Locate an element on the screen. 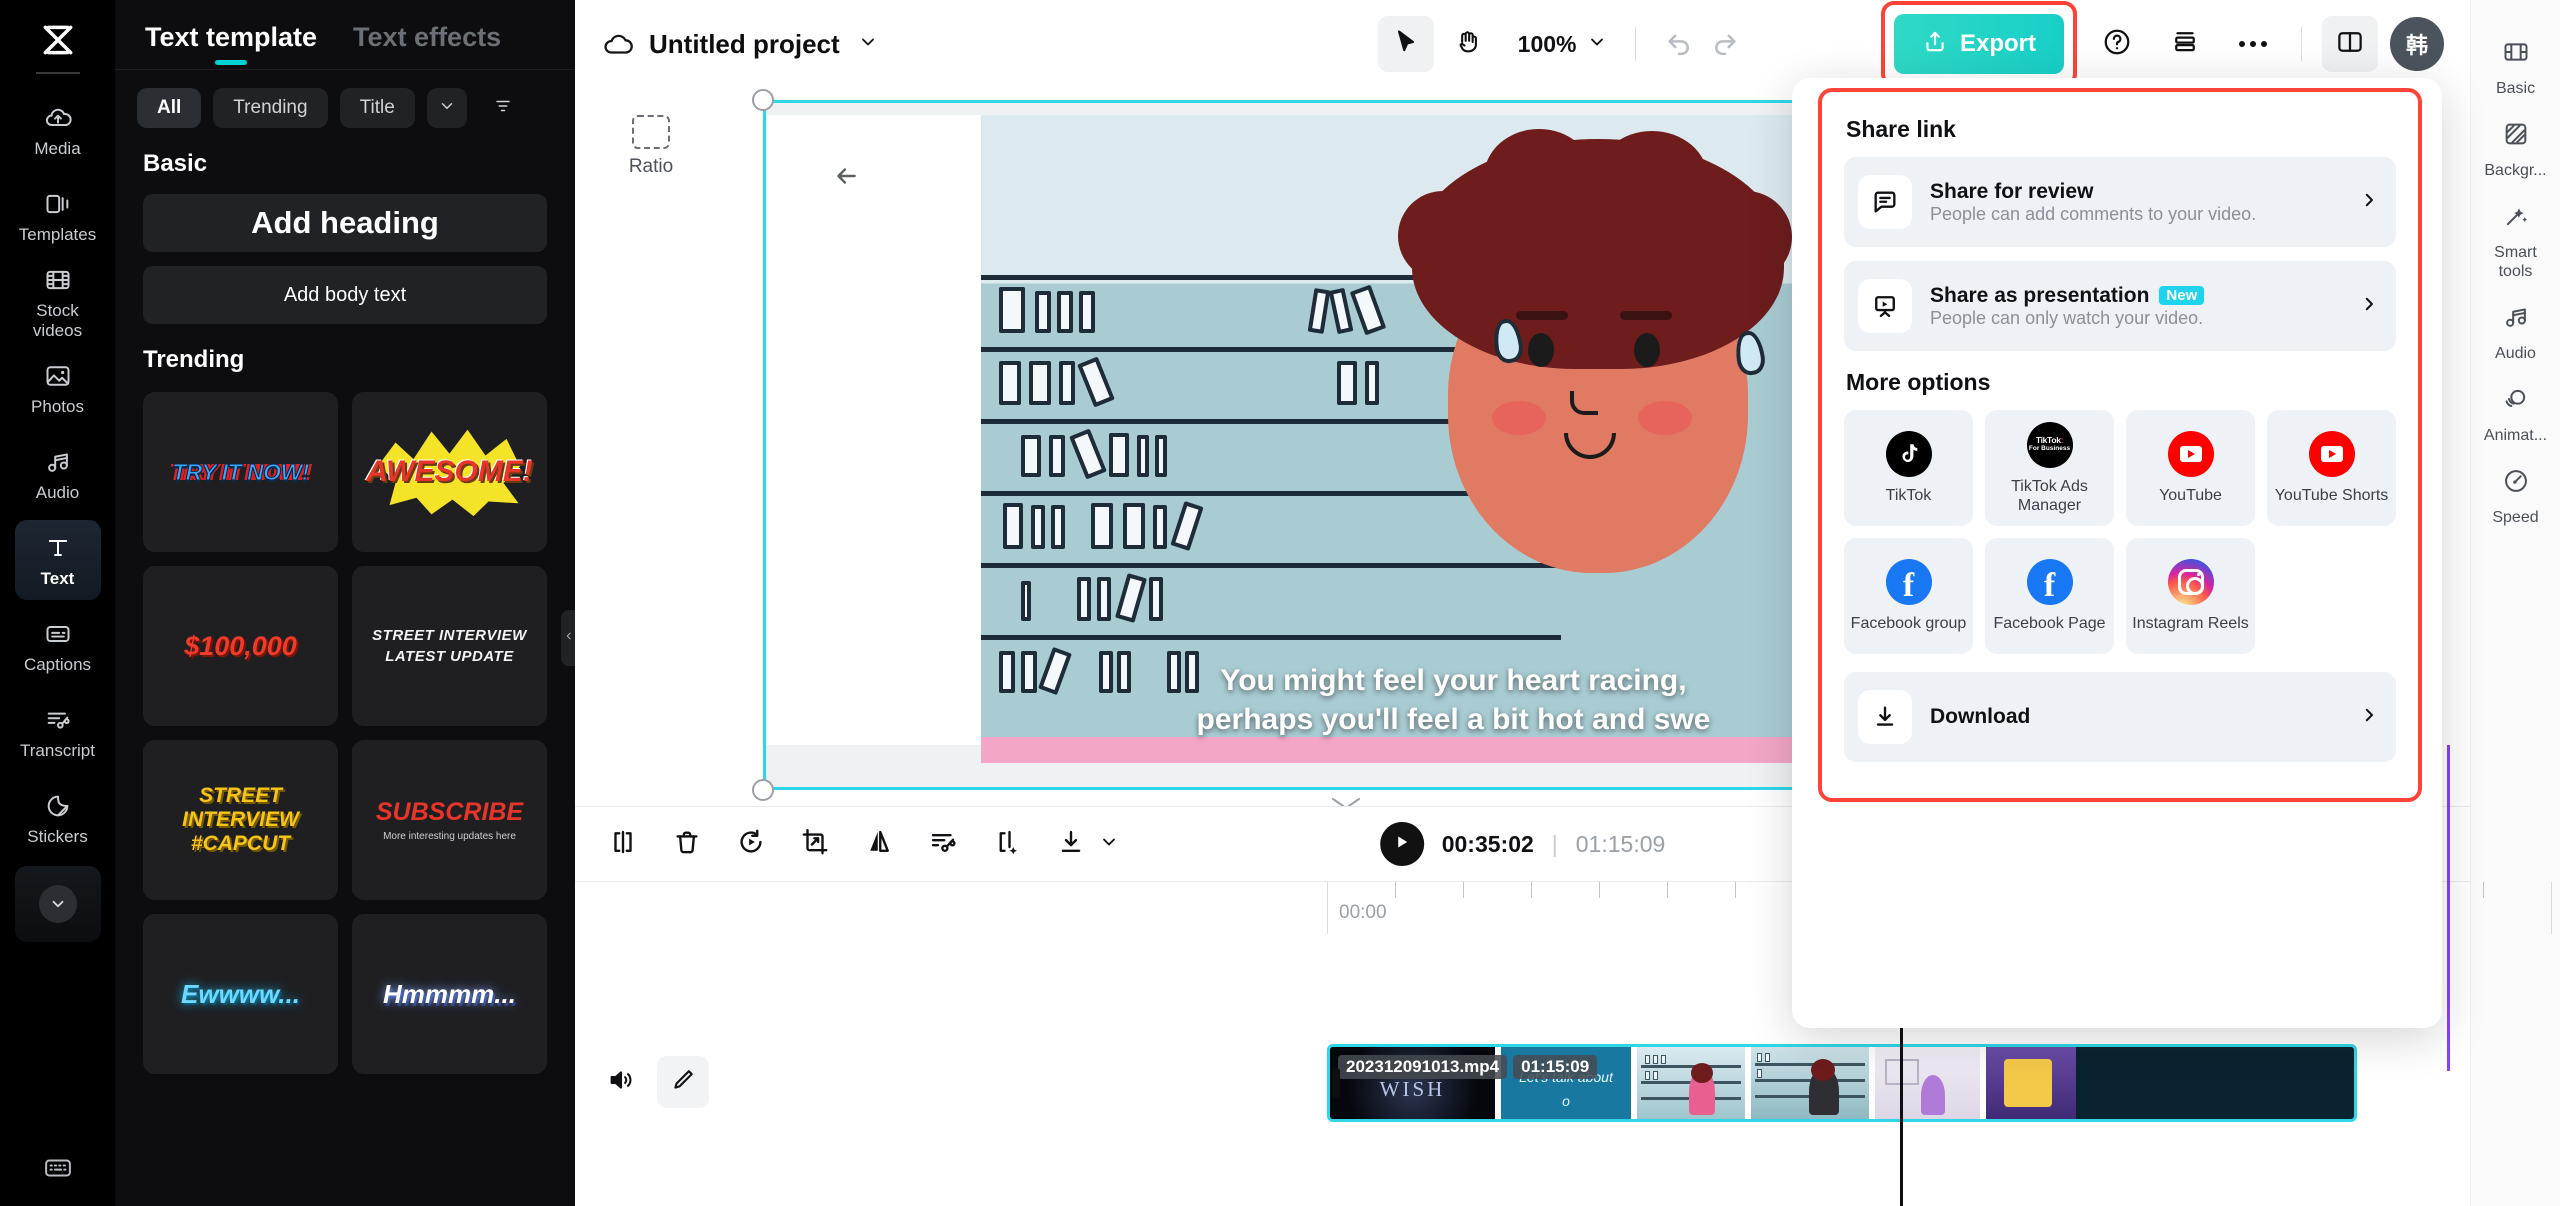 The width and height of the screenshot is (2560, 1206). add-body-text-button: Add body text is located at coordinates (345, 295).